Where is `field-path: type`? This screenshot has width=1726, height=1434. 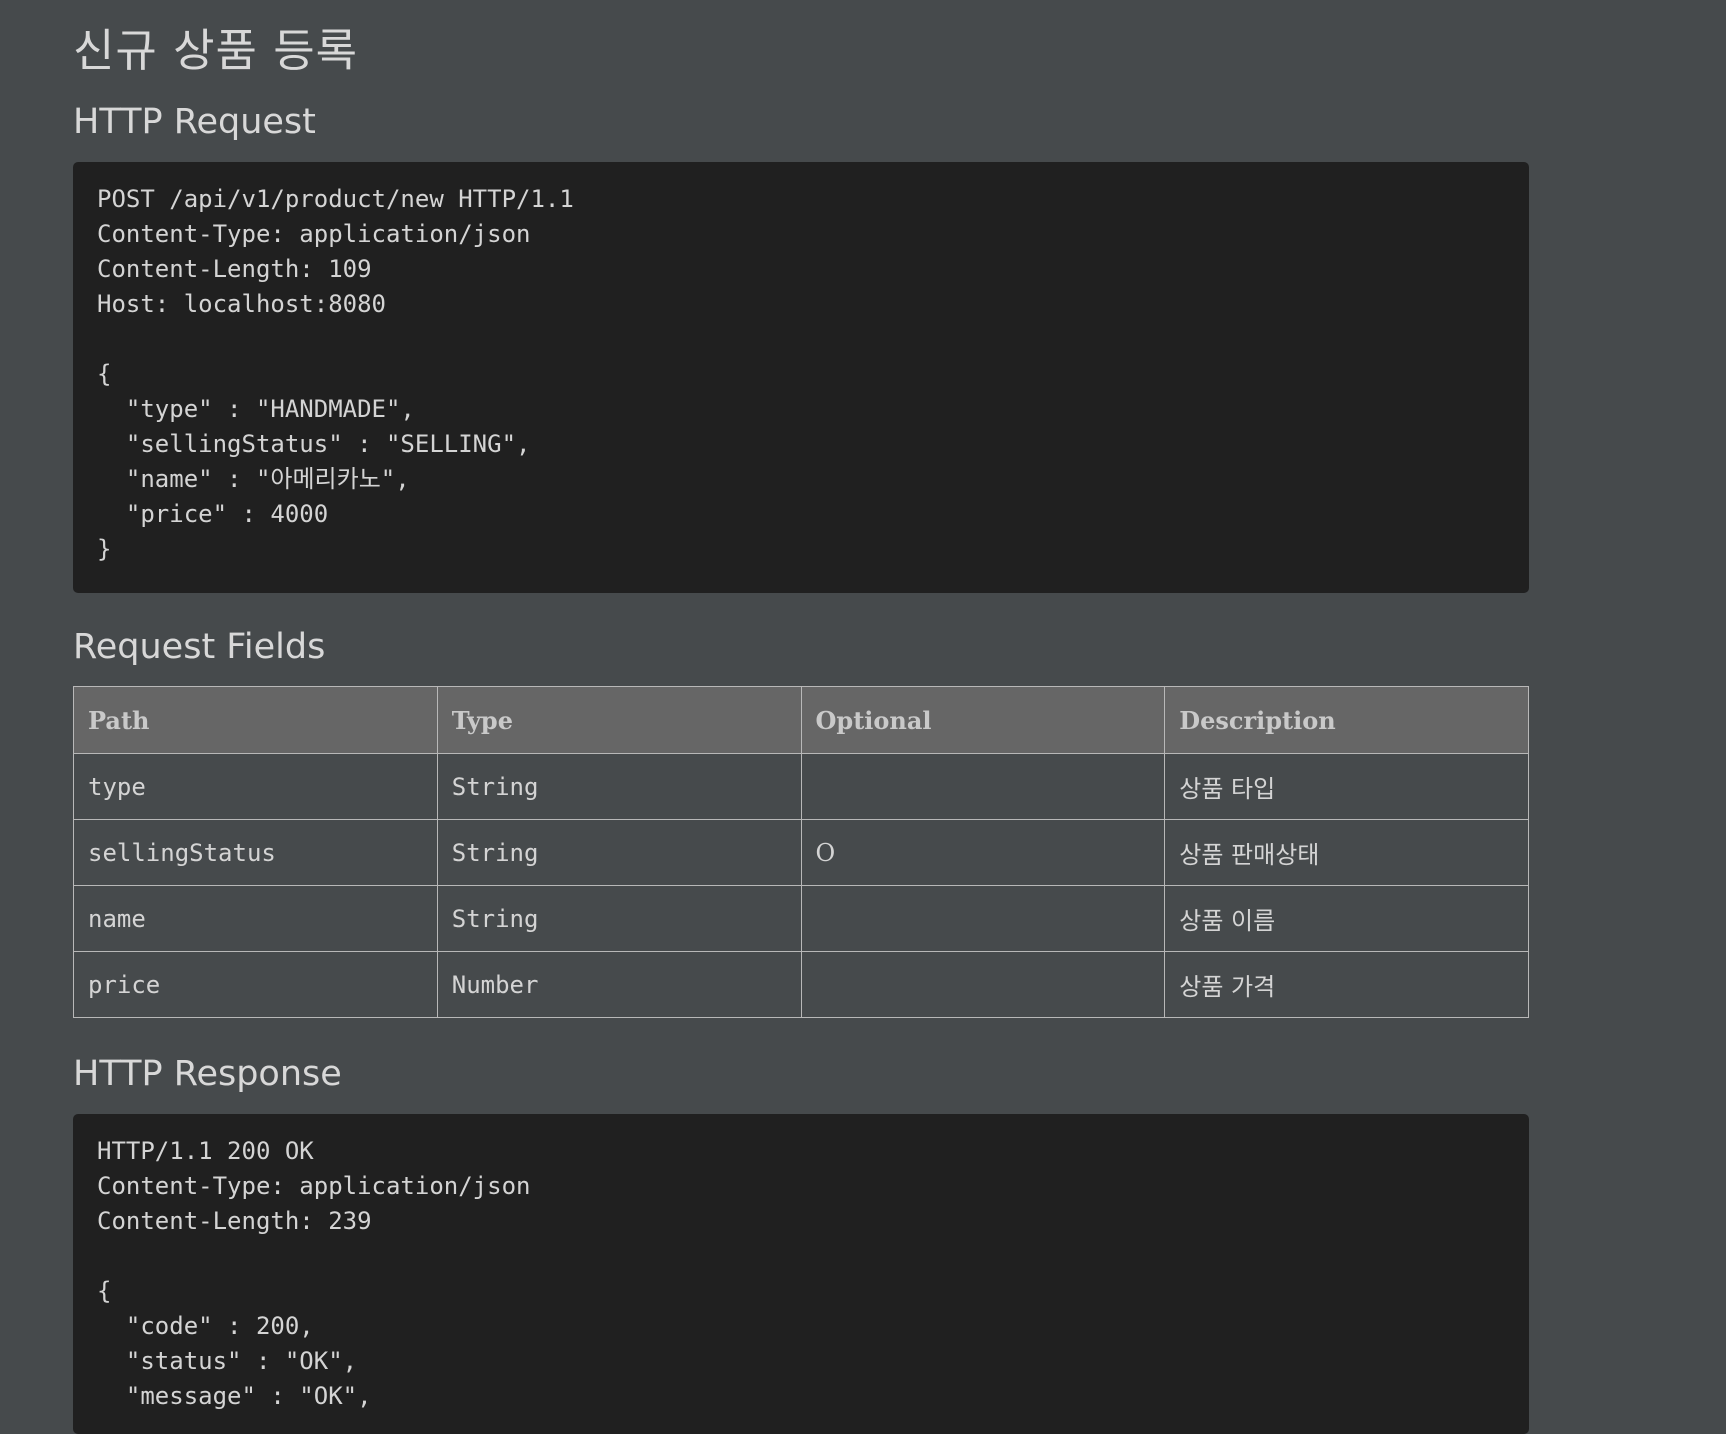 field-path: type is located at coordinates (255, 786).